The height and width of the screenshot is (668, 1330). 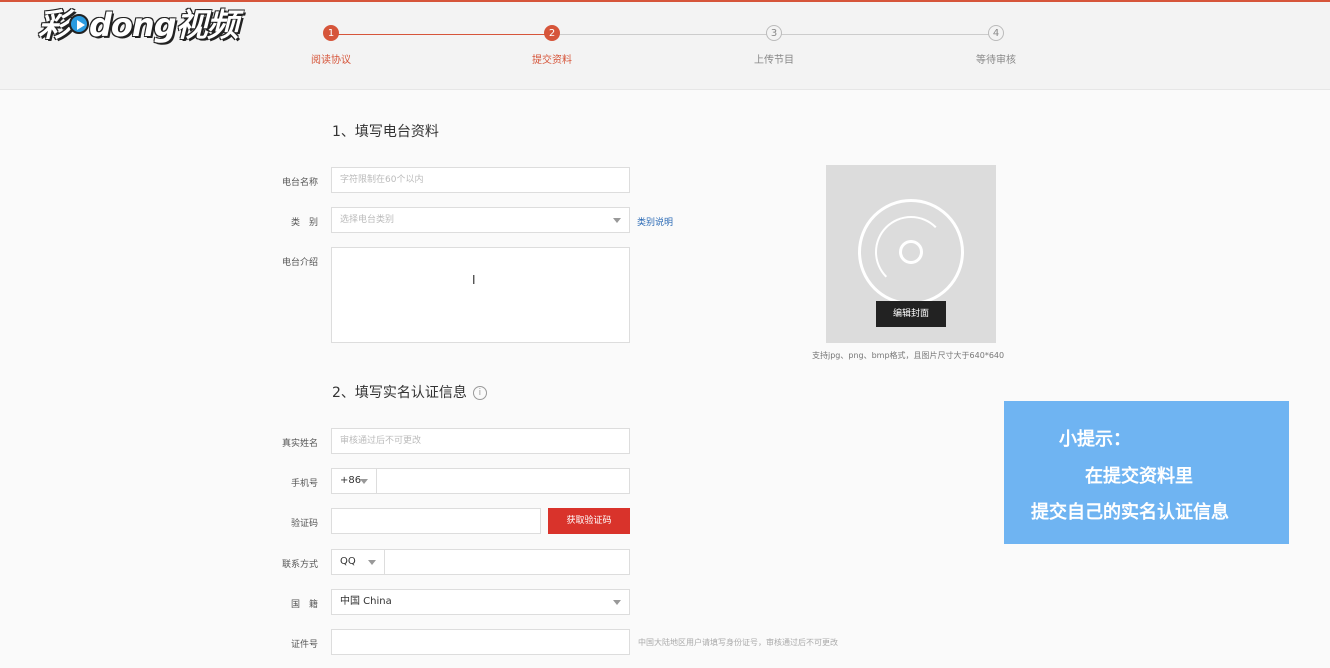 What do you see at coordinates (589, 521) in the screenshot?
I see `get-code-button: 获取验证码` at bounding box center [589, 521].